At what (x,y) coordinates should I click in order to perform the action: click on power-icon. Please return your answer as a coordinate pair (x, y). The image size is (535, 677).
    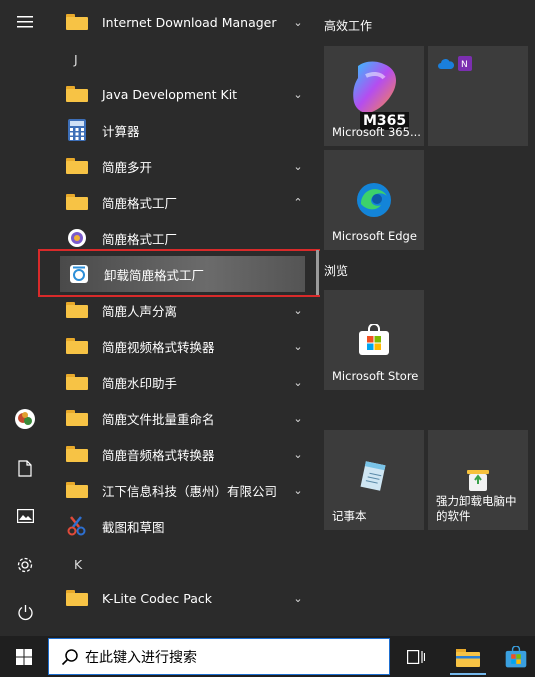
    Looking at the image, I should click on (25, 612).